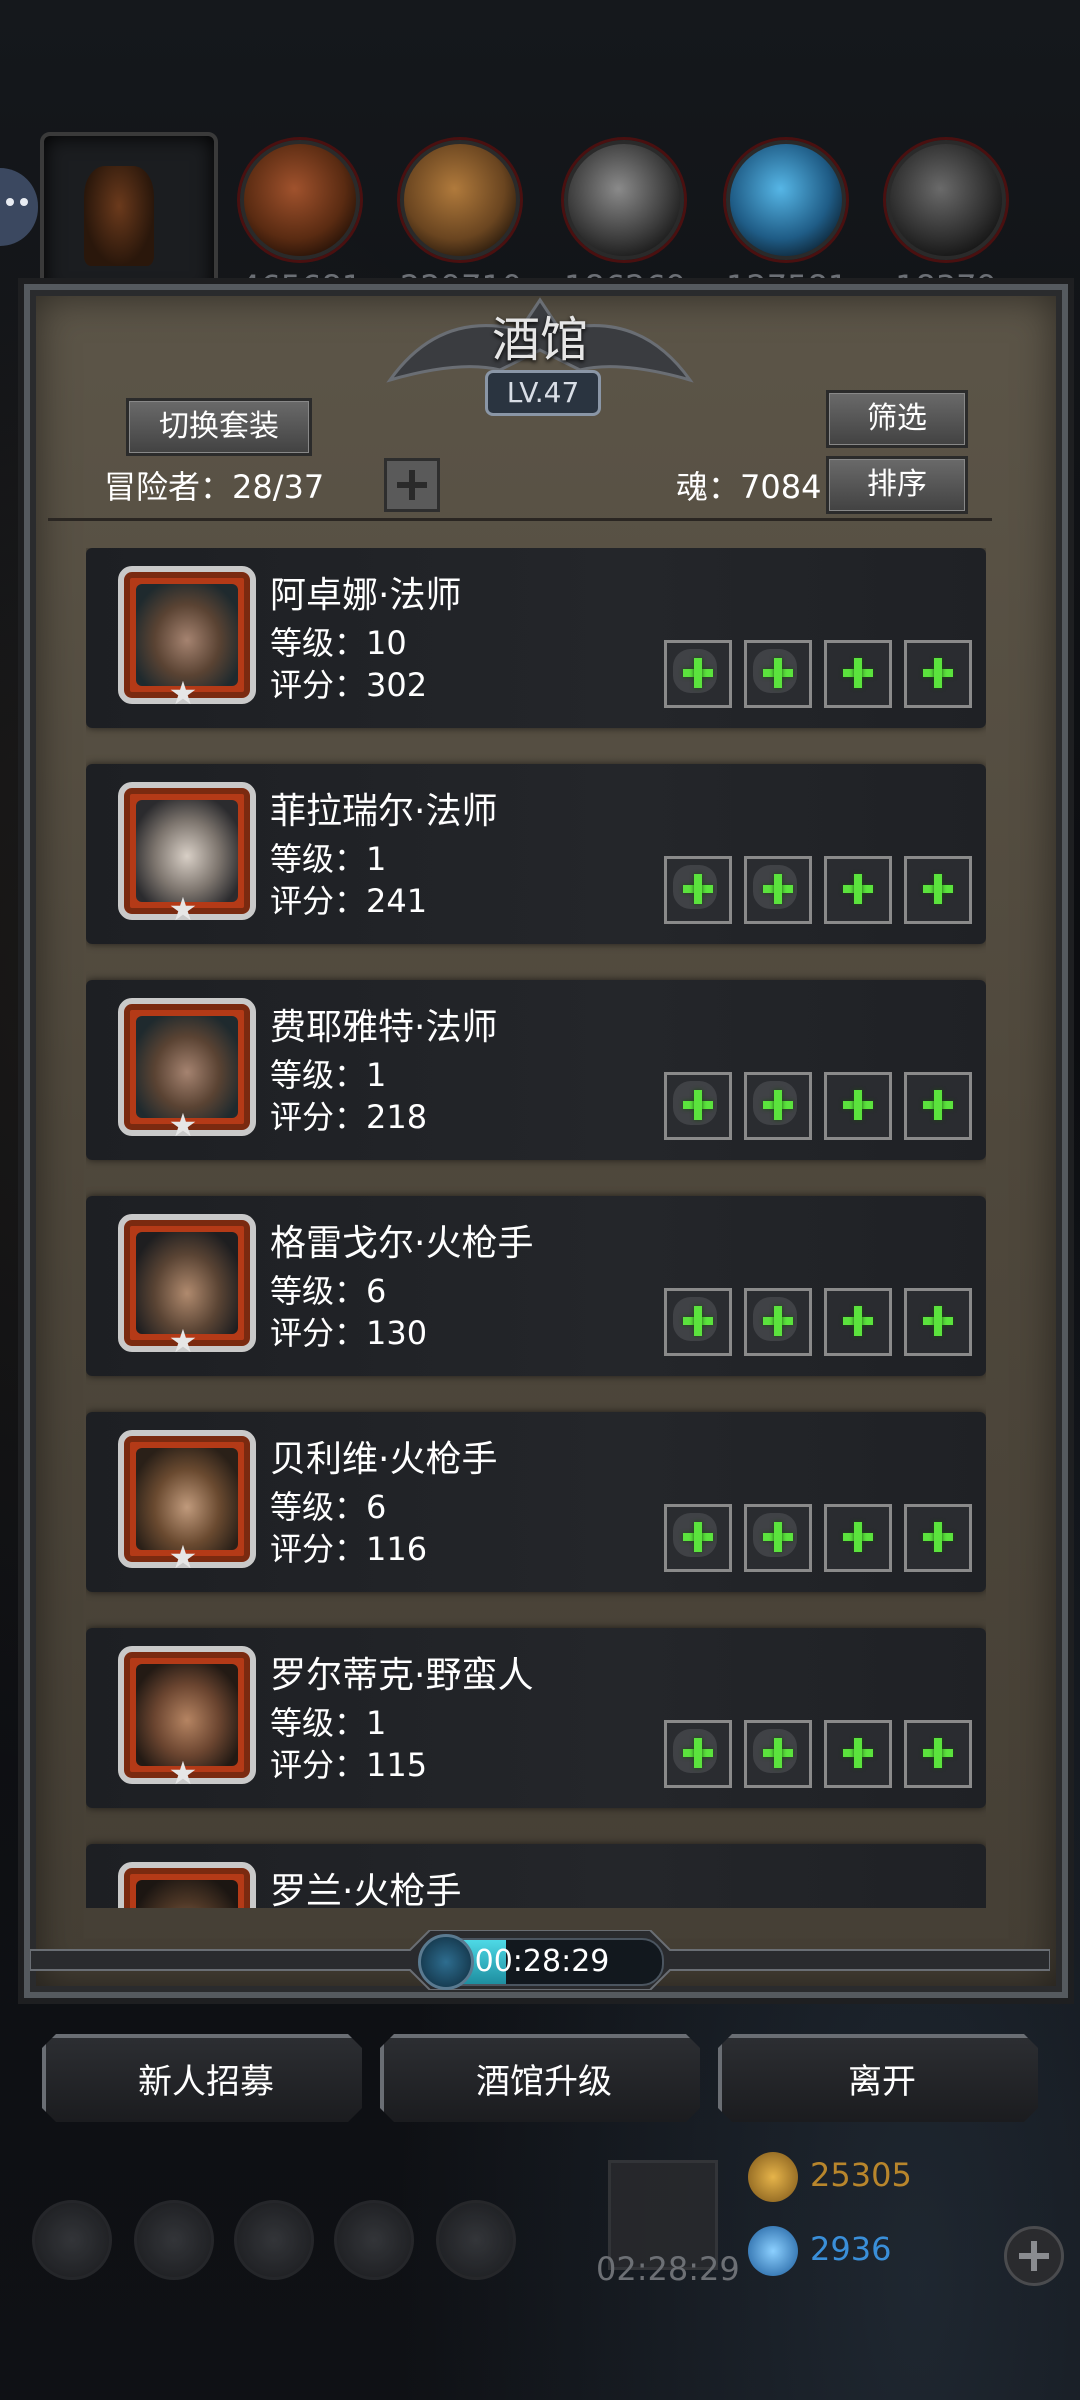  What do you see at coordinates (536, 1876) in the screenshot?
I see `adventurer-card: 罗兰·火枪手` at bounding box center [536, 1876].